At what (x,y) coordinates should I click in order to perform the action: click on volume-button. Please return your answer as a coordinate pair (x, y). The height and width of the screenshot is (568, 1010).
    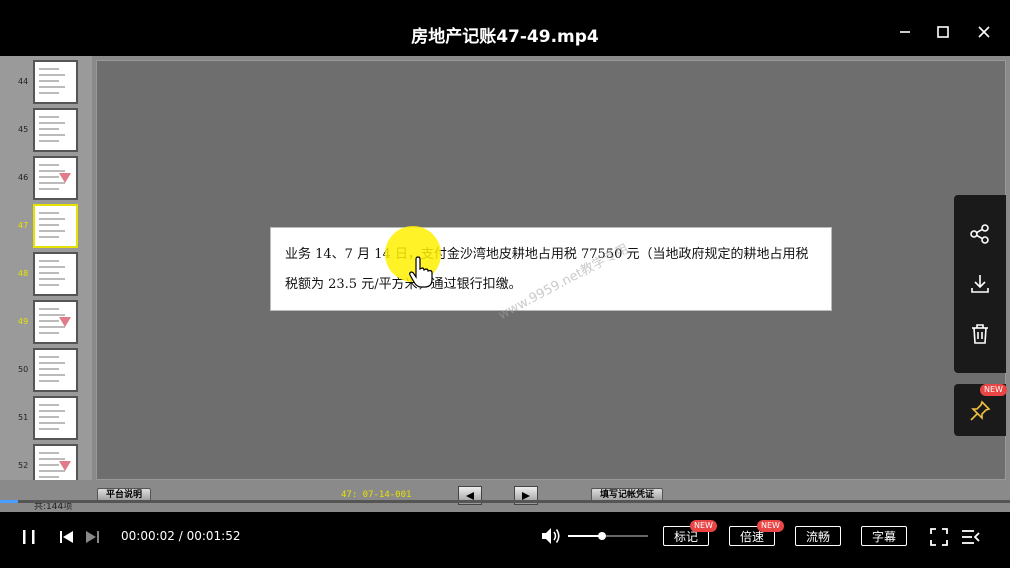
    Looking at the image, I should click on (551, 536).